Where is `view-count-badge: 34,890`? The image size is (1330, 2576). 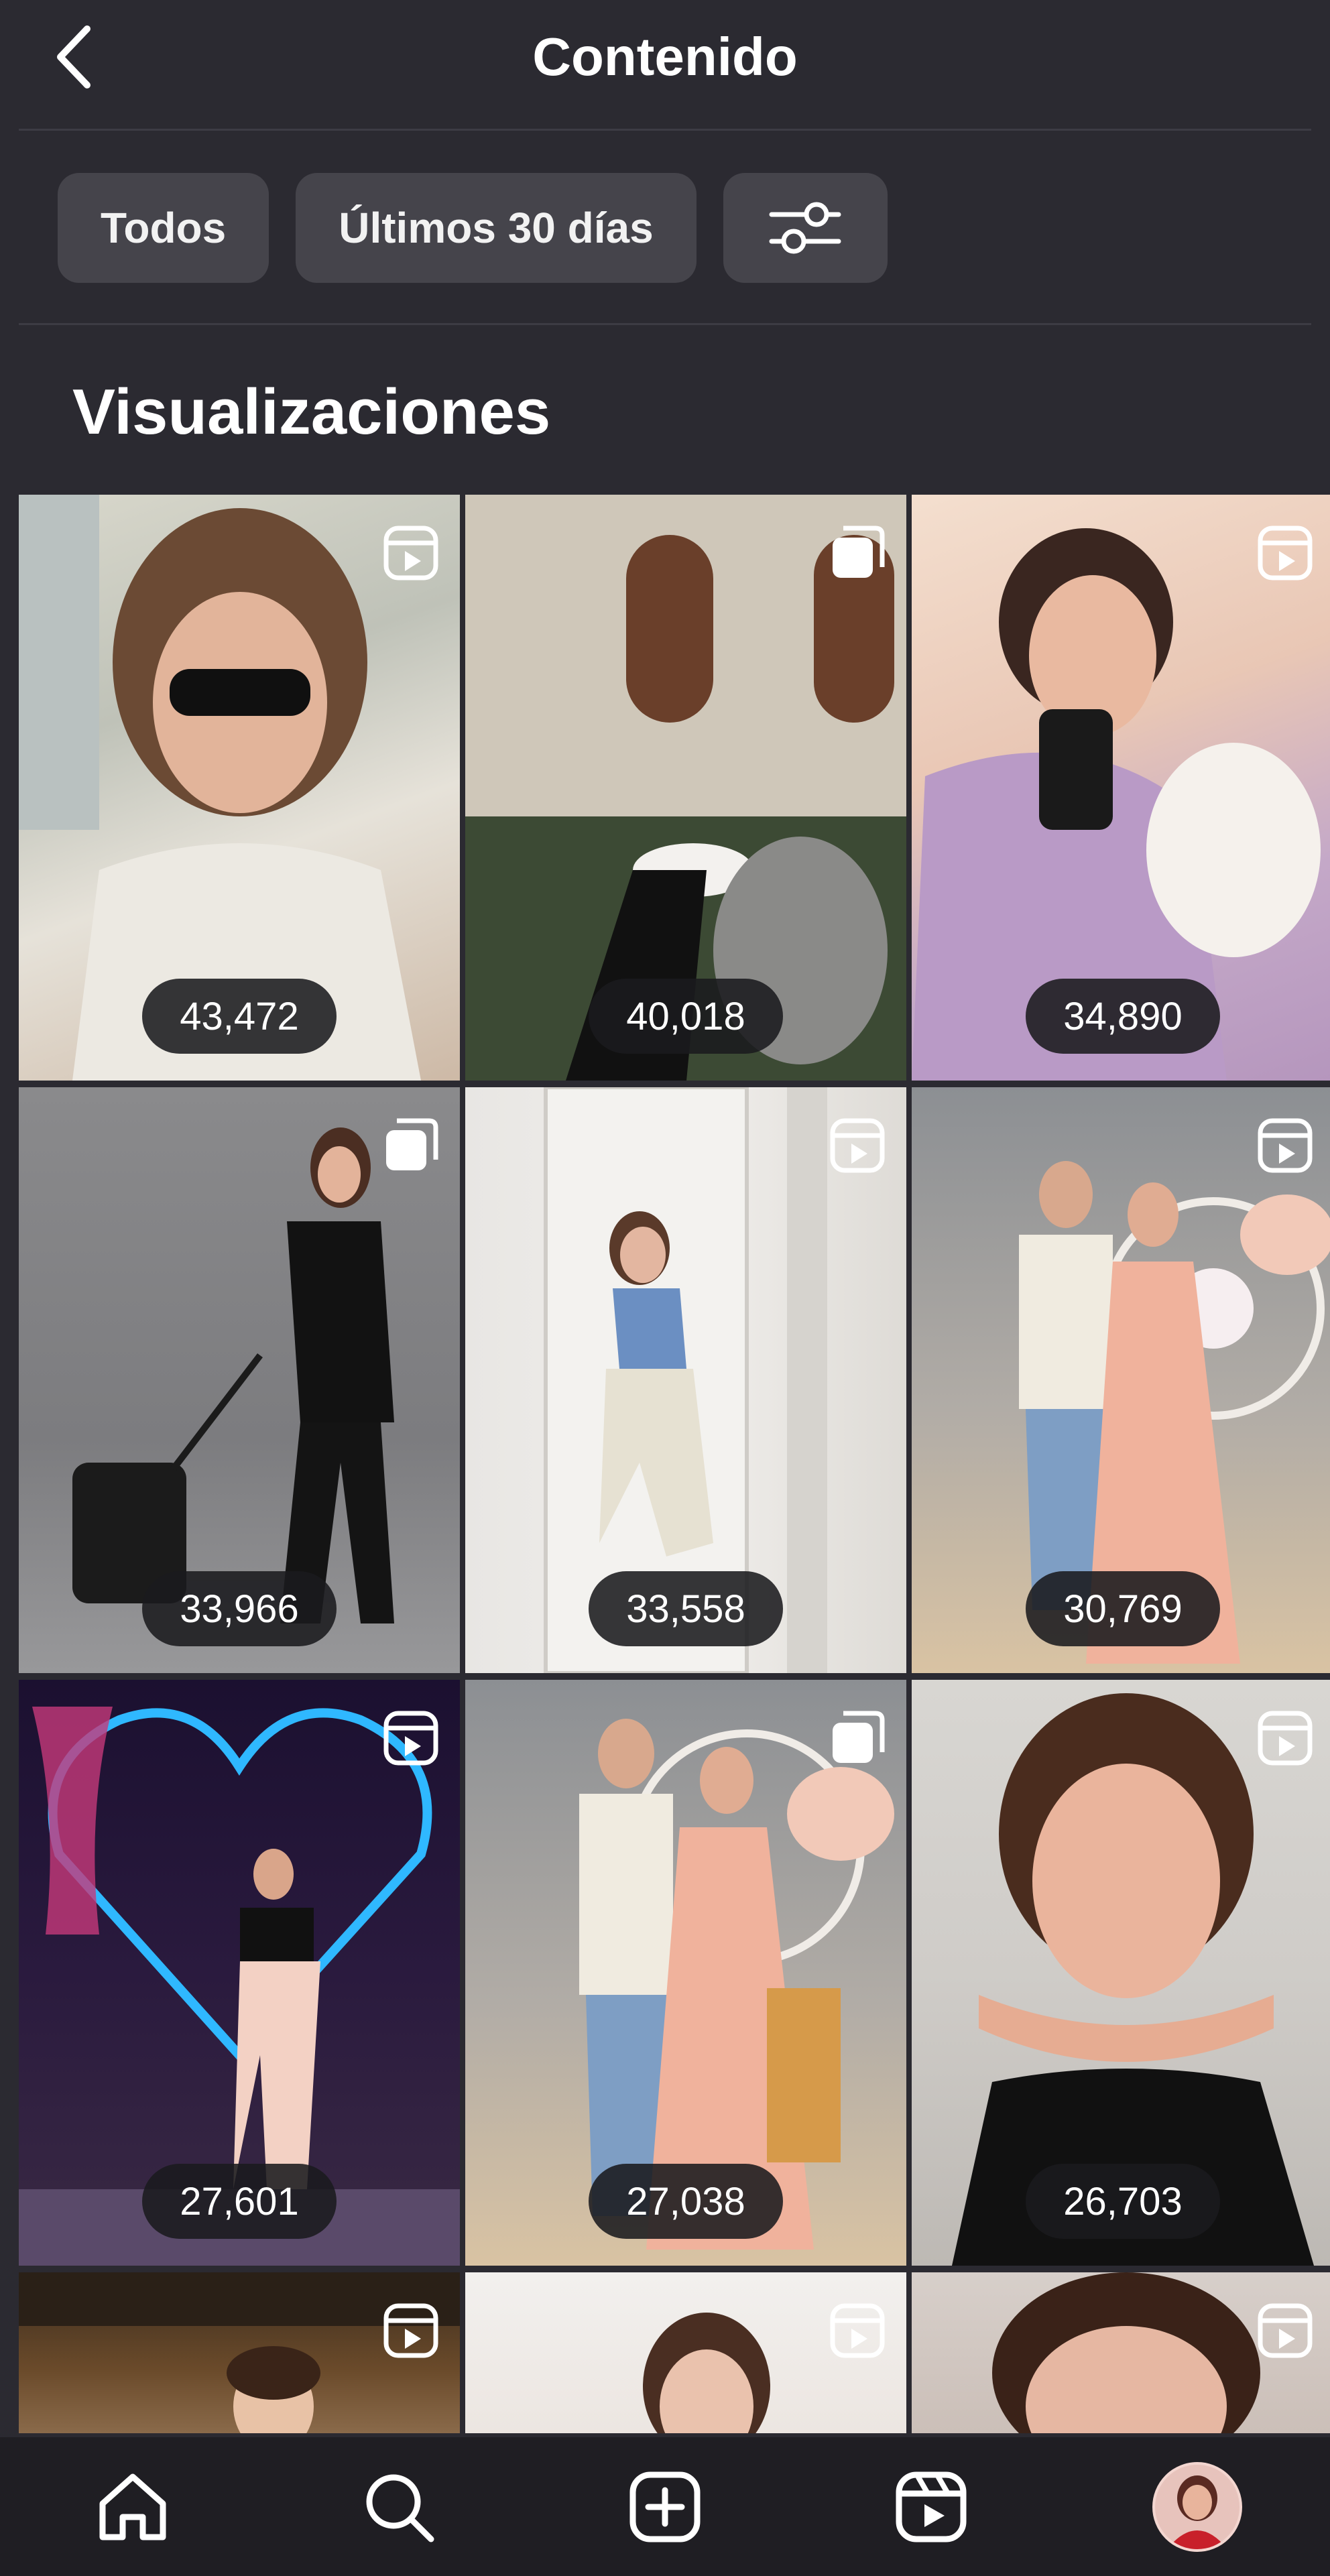
view-count-badge: 34,890 is located at coordinates (1123, 1016).